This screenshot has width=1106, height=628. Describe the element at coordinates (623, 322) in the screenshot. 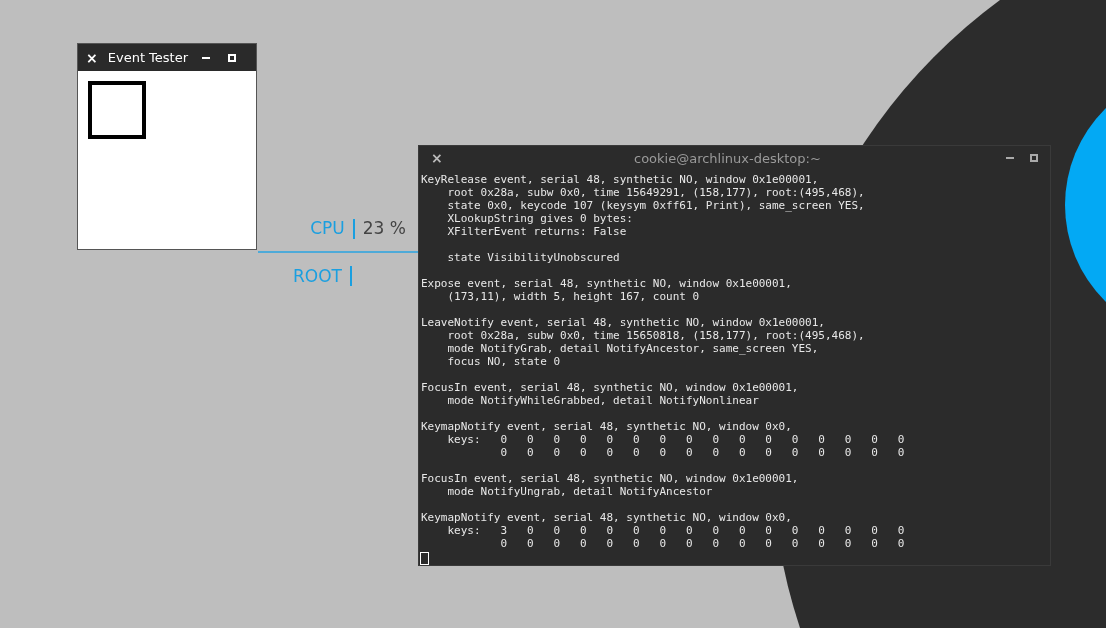

I see `terminal-line: LeaveNotify event, serial 48, synthetic NO, window 0x1e00001,` at that location.